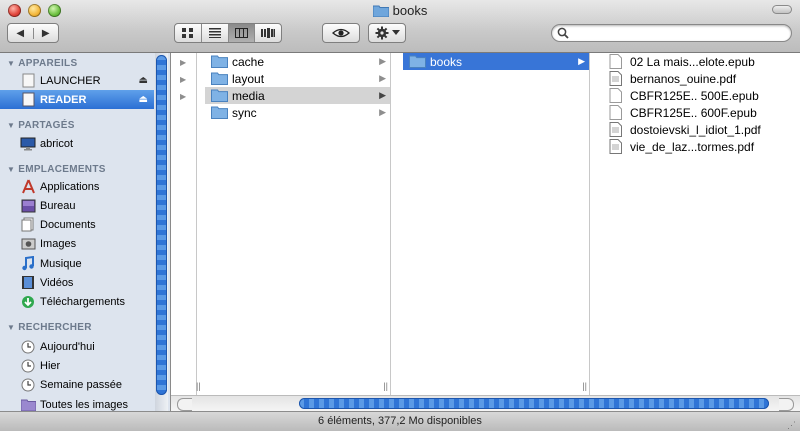 The height and width of the screenshot is (431, 800). I want to click on sidebar-item-applications: Applications, so click(77, 186).